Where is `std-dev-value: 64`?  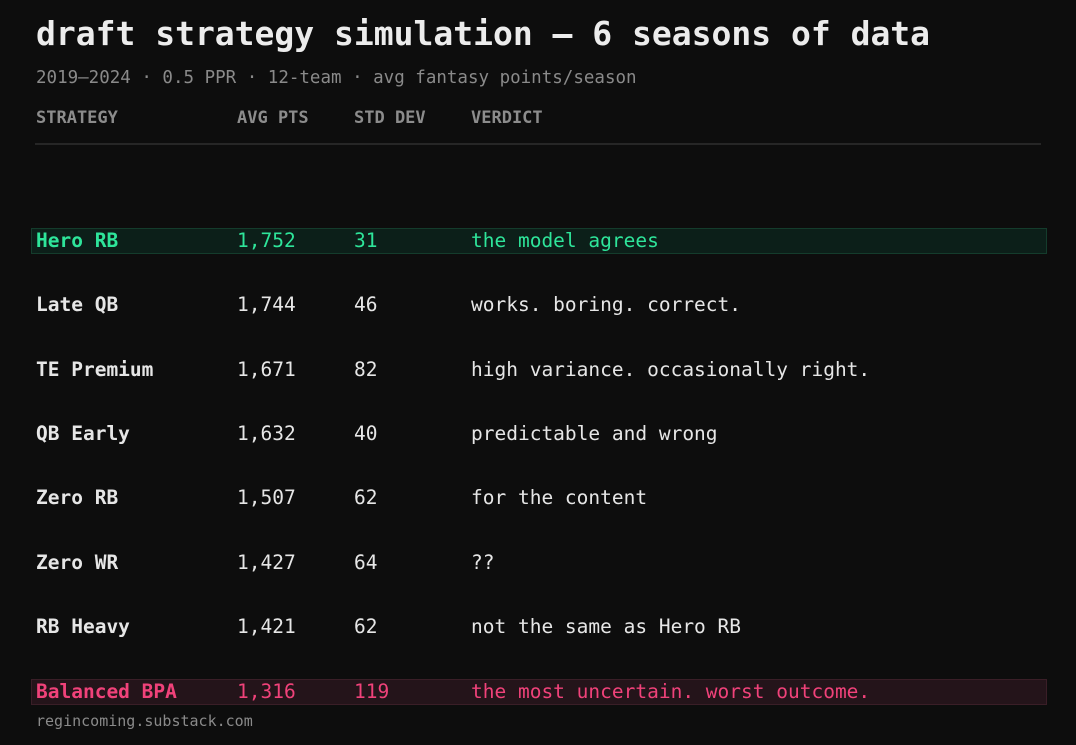 std-dev-value: 64 is located at coordinates (366, 562).